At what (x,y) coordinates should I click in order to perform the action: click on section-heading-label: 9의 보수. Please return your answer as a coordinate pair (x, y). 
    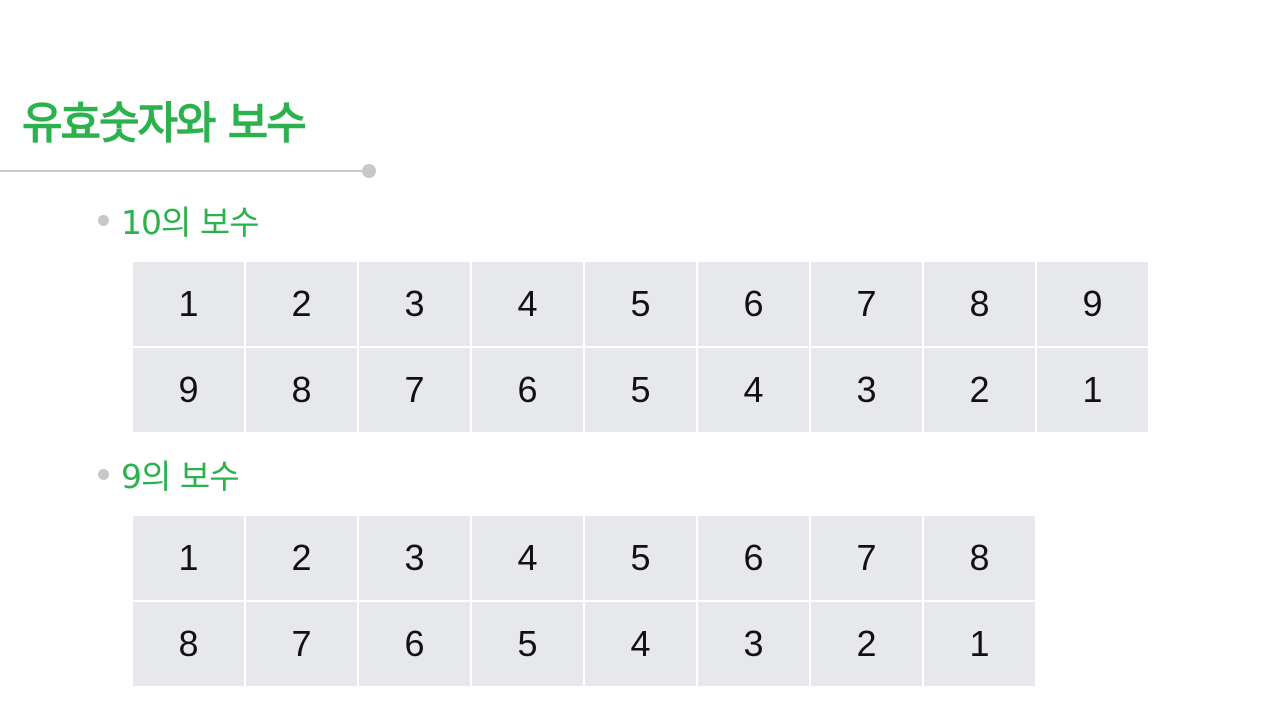
    Looking at the image, I should click on (180, 476).